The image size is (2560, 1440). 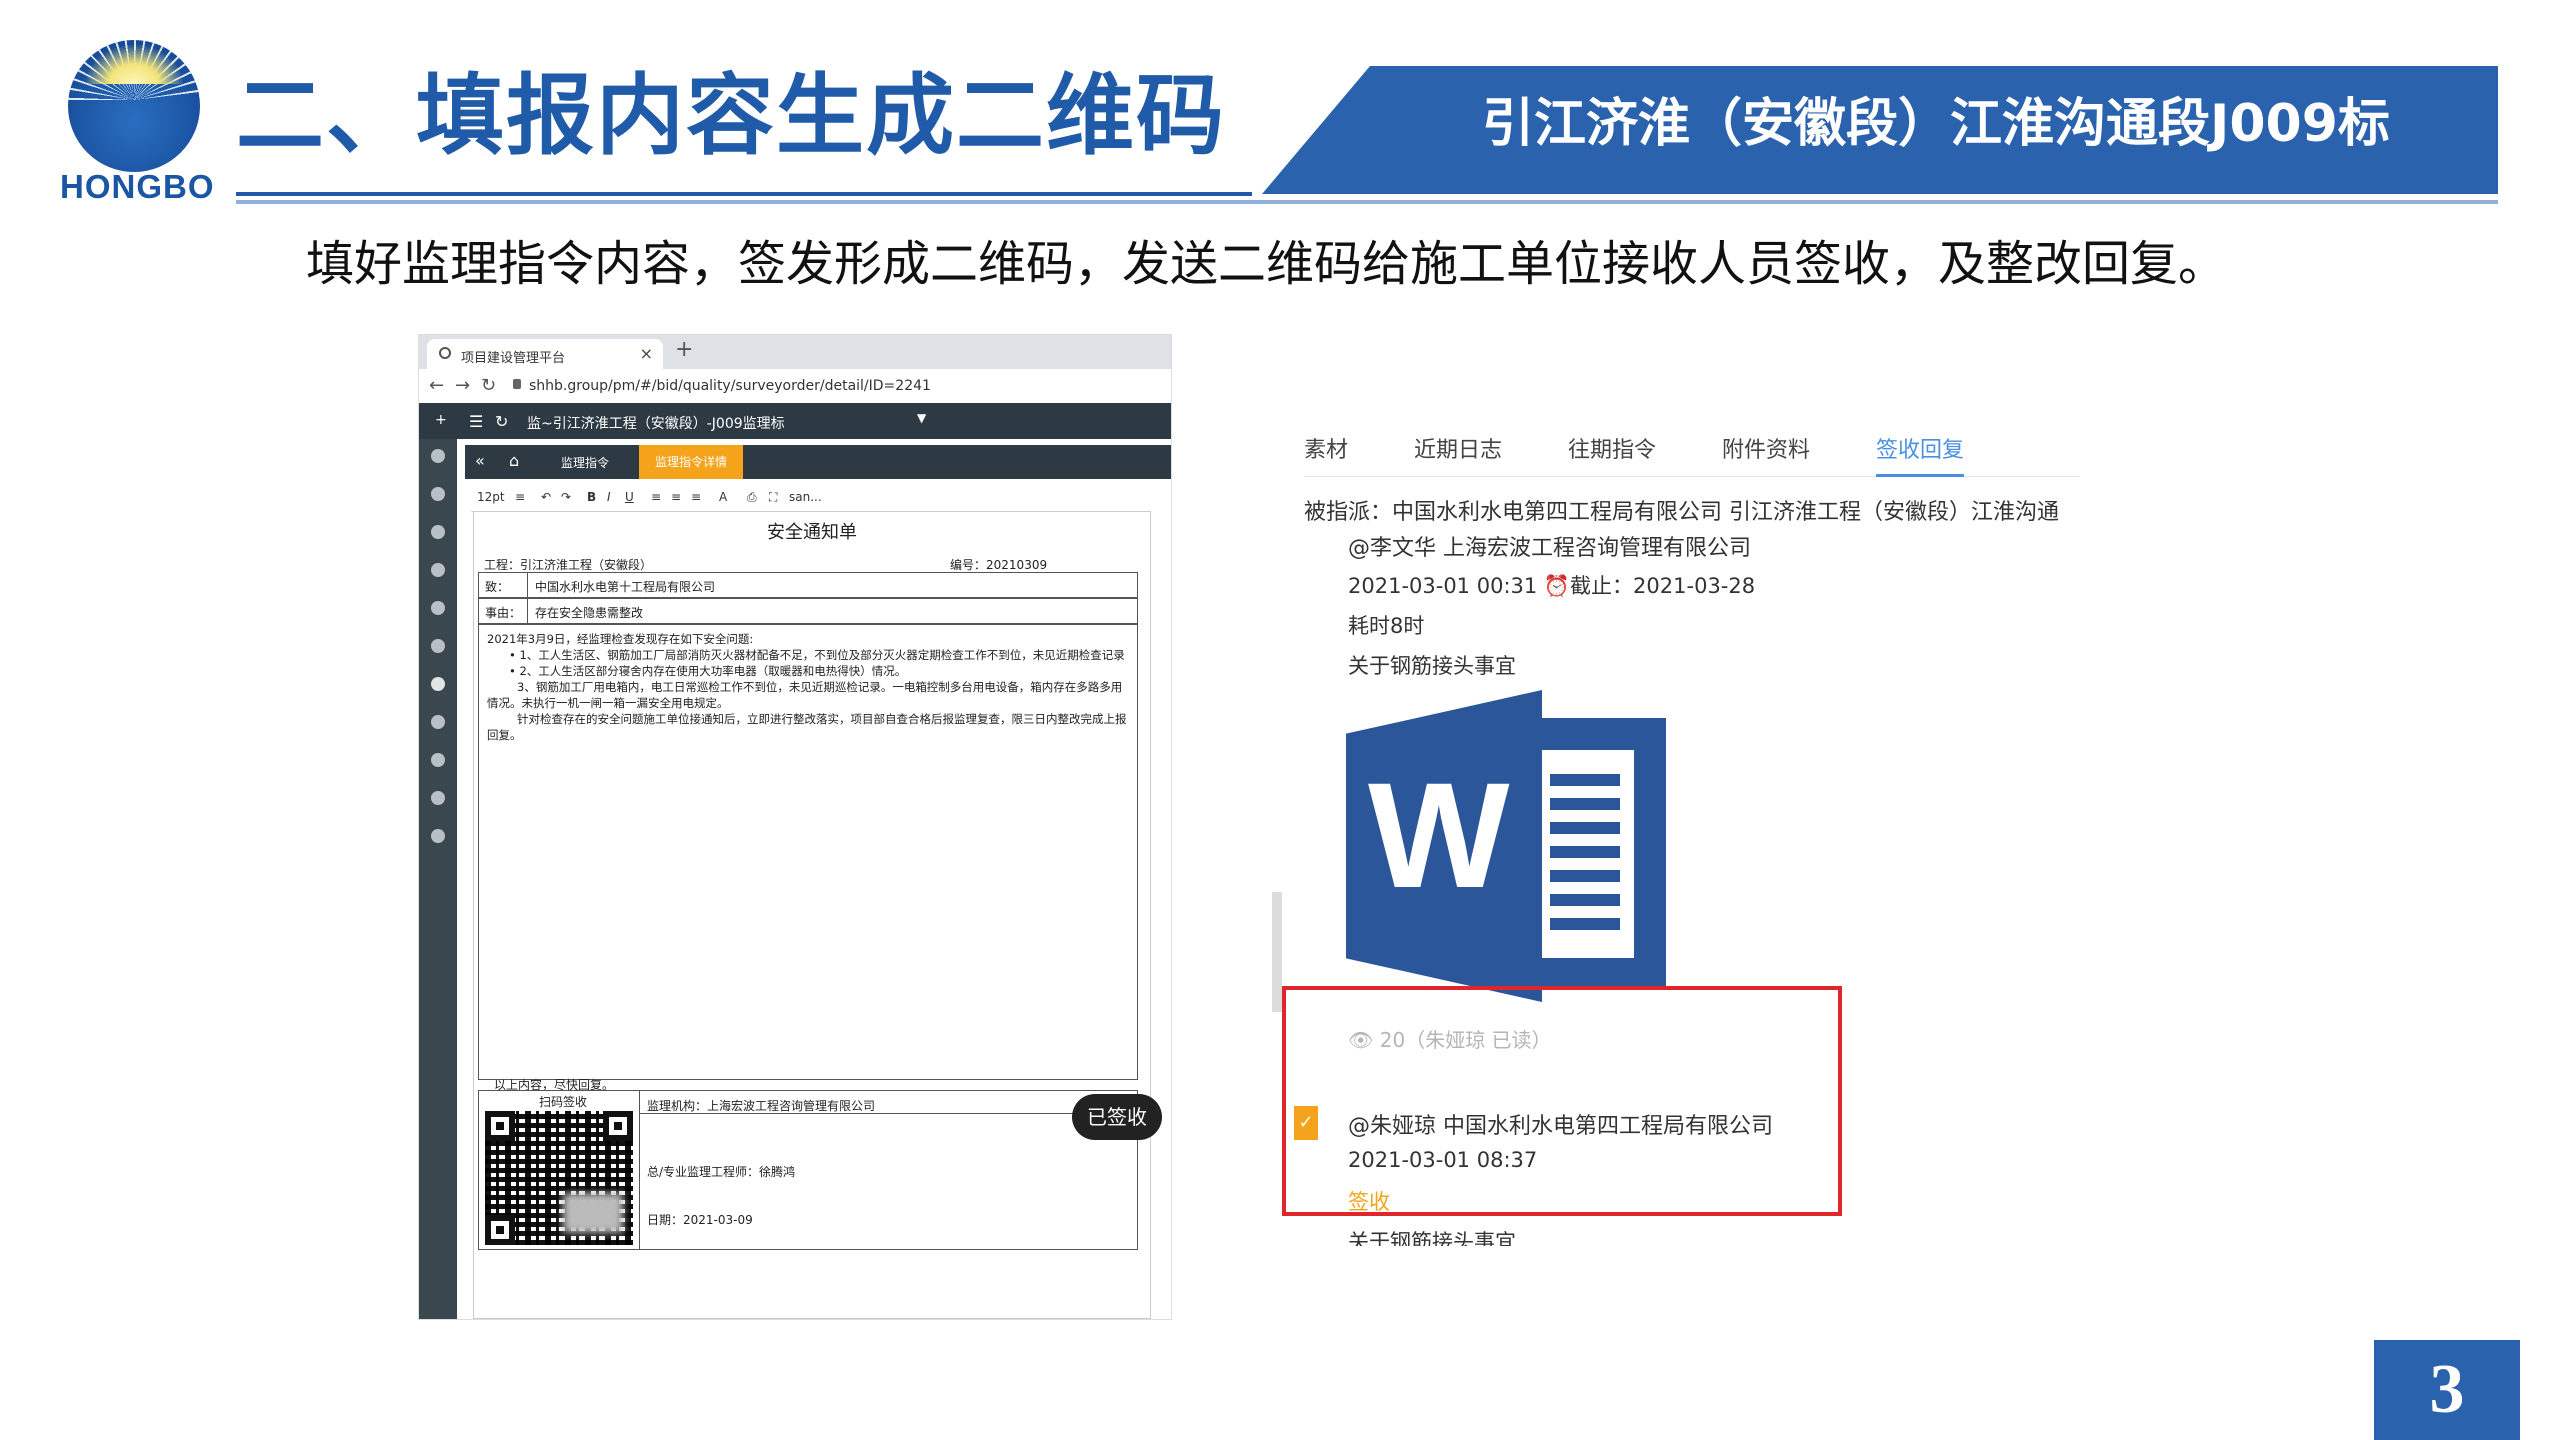 What do you see at coordinates (609, 497) in the screenshot?
I see `italic-button: I` at bounding box center [609, 497].